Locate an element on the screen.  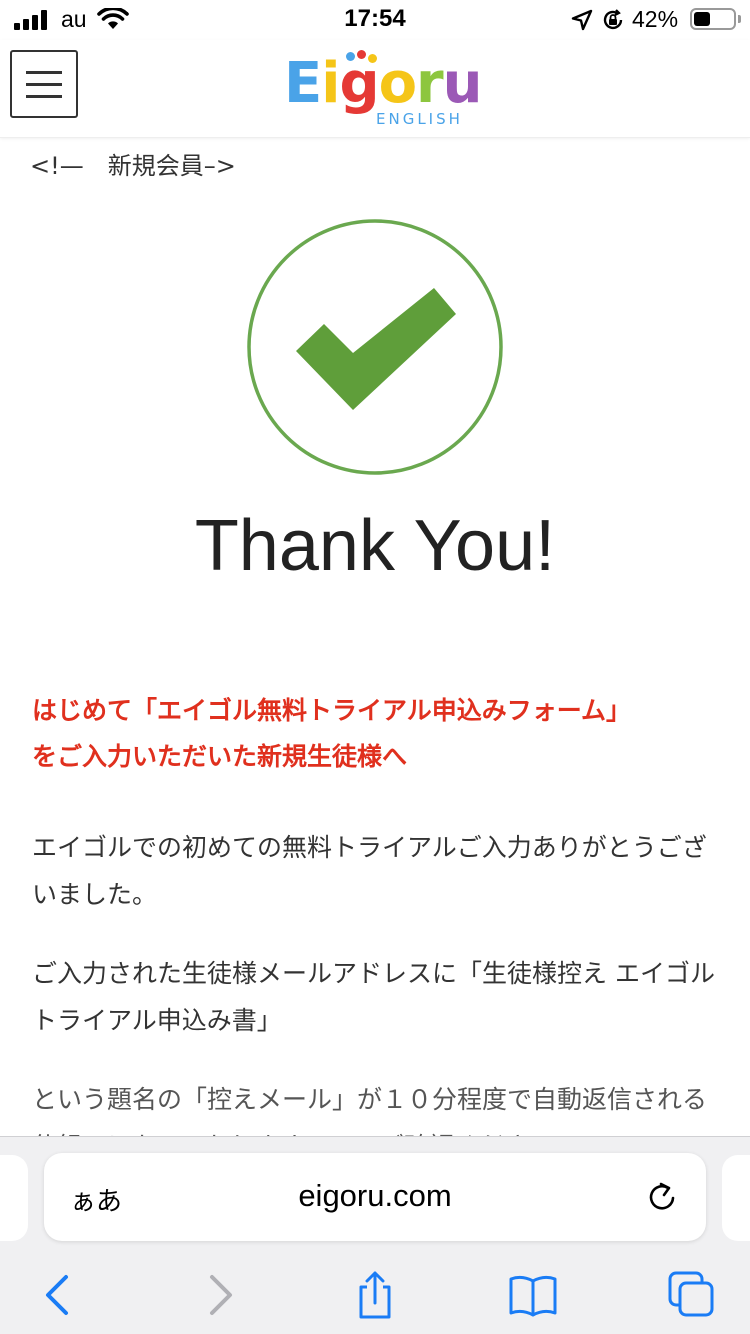
logo-letter: u is located at coordinates (462, 83).